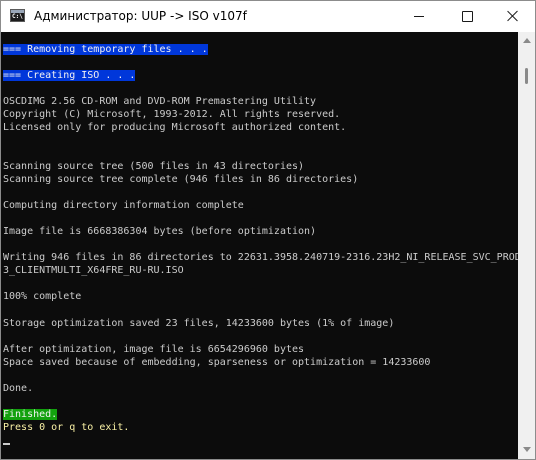  What do you see at coordinates (123, 205) in the screenshot?
I see `console-line: Computing directory information complete` at bounding box center [123, 205].